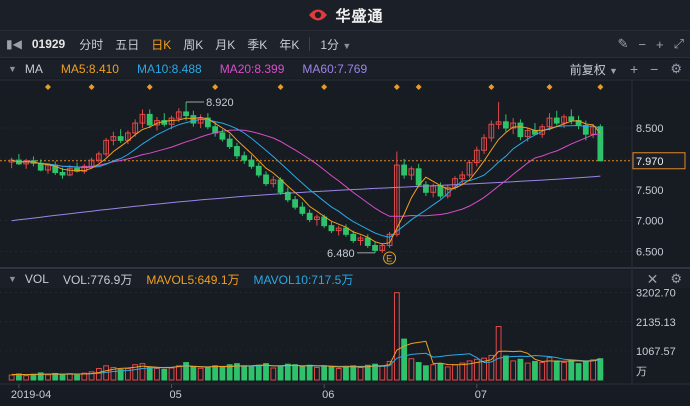 The image size is (690, 406). What do you see at coordinates (169, 69) in the screenshot?
I see `ma10-value: MA10:8.488` at bounding box center [169, 69].